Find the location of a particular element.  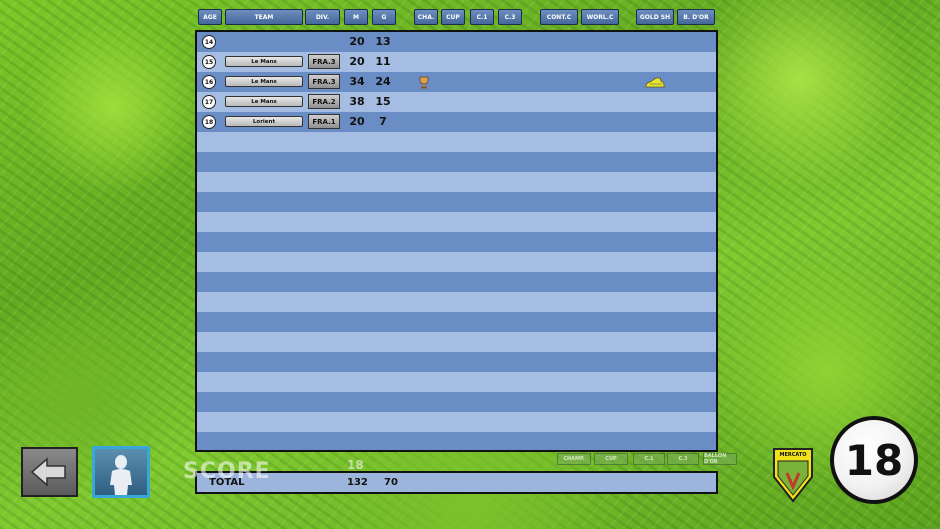

table-row: 15 Le Mans FRA.3 20 11 is located at coordinates (456, 62).